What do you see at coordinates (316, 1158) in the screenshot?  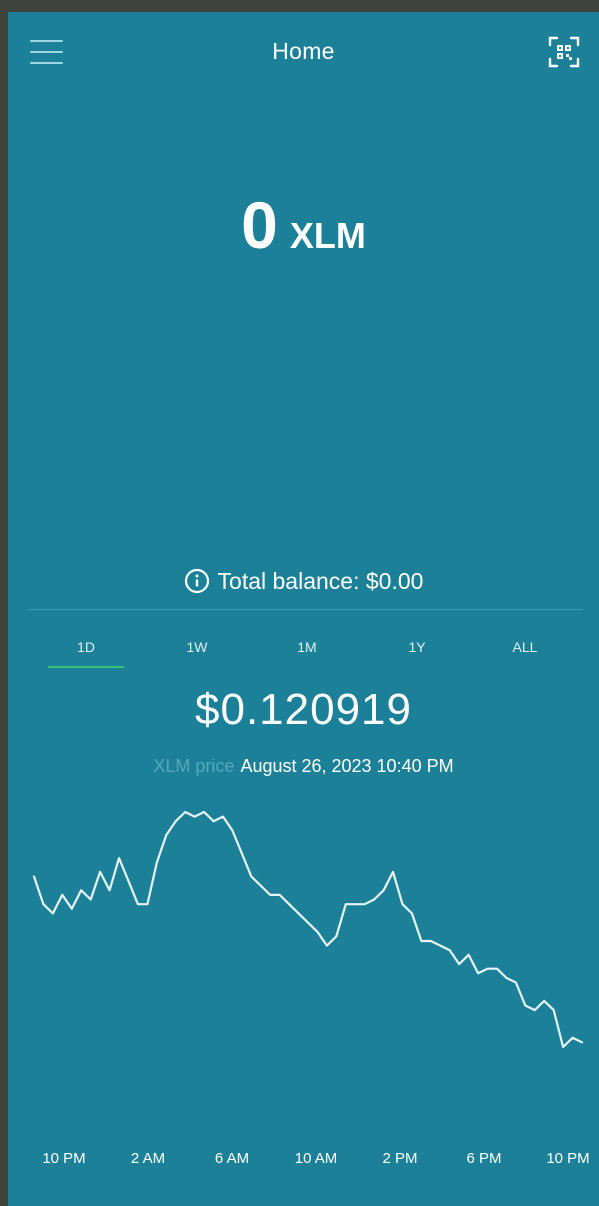 I see `time-axis-label: 10 AM` at bounding box center [316, 1158].